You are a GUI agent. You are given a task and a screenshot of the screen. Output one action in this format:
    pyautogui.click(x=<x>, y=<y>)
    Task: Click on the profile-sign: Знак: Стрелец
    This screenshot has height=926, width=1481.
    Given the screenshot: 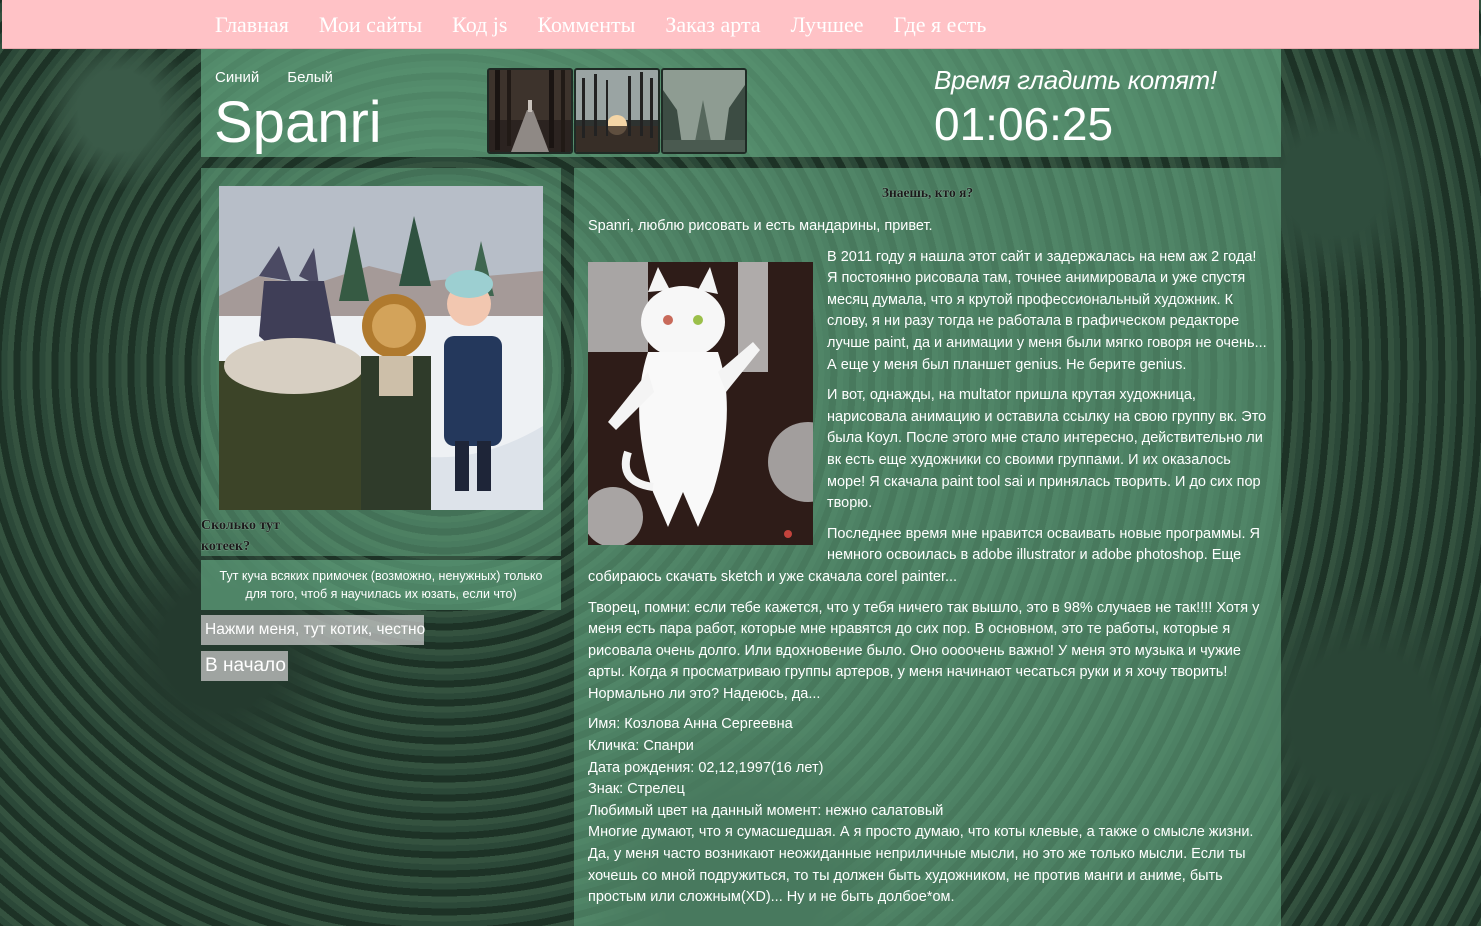 What is the action you would take?
    pyautogui.click(x=636, y=789)
    